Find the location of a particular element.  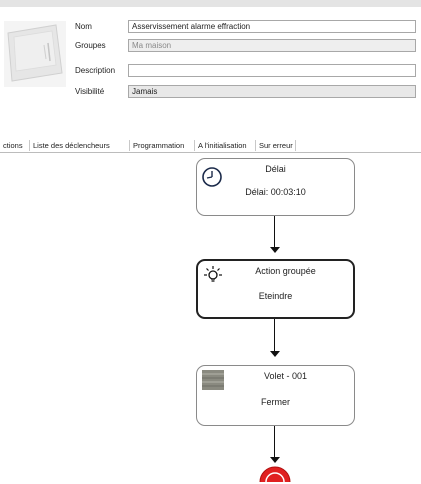

window-top-strip is located at coordinates (210, 3).